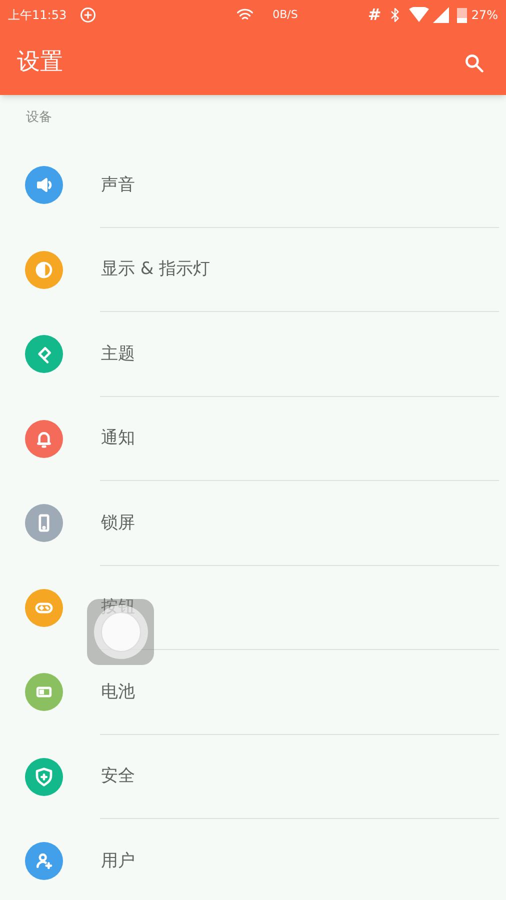  Describe the element at coordinates (87, 15) in the screenshot. I see `plus-circle-icon` at that location.